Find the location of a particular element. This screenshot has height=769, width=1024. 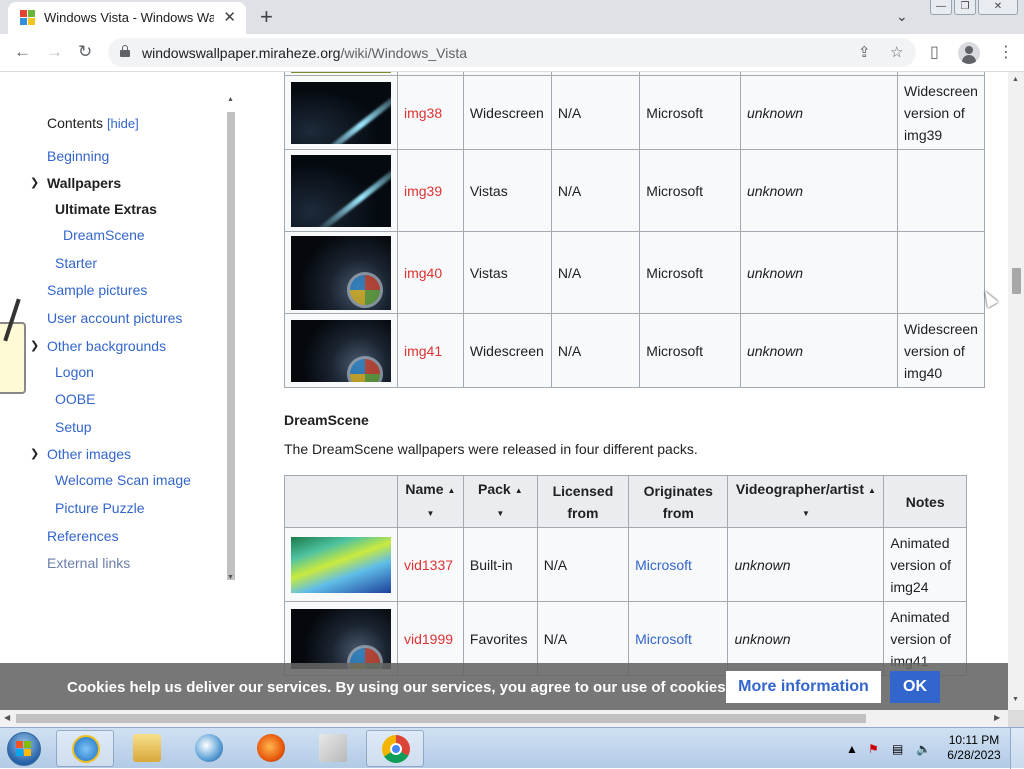

toc-item-picture-puzzle: Picture Puzzle is located at coordinates (99, 508).